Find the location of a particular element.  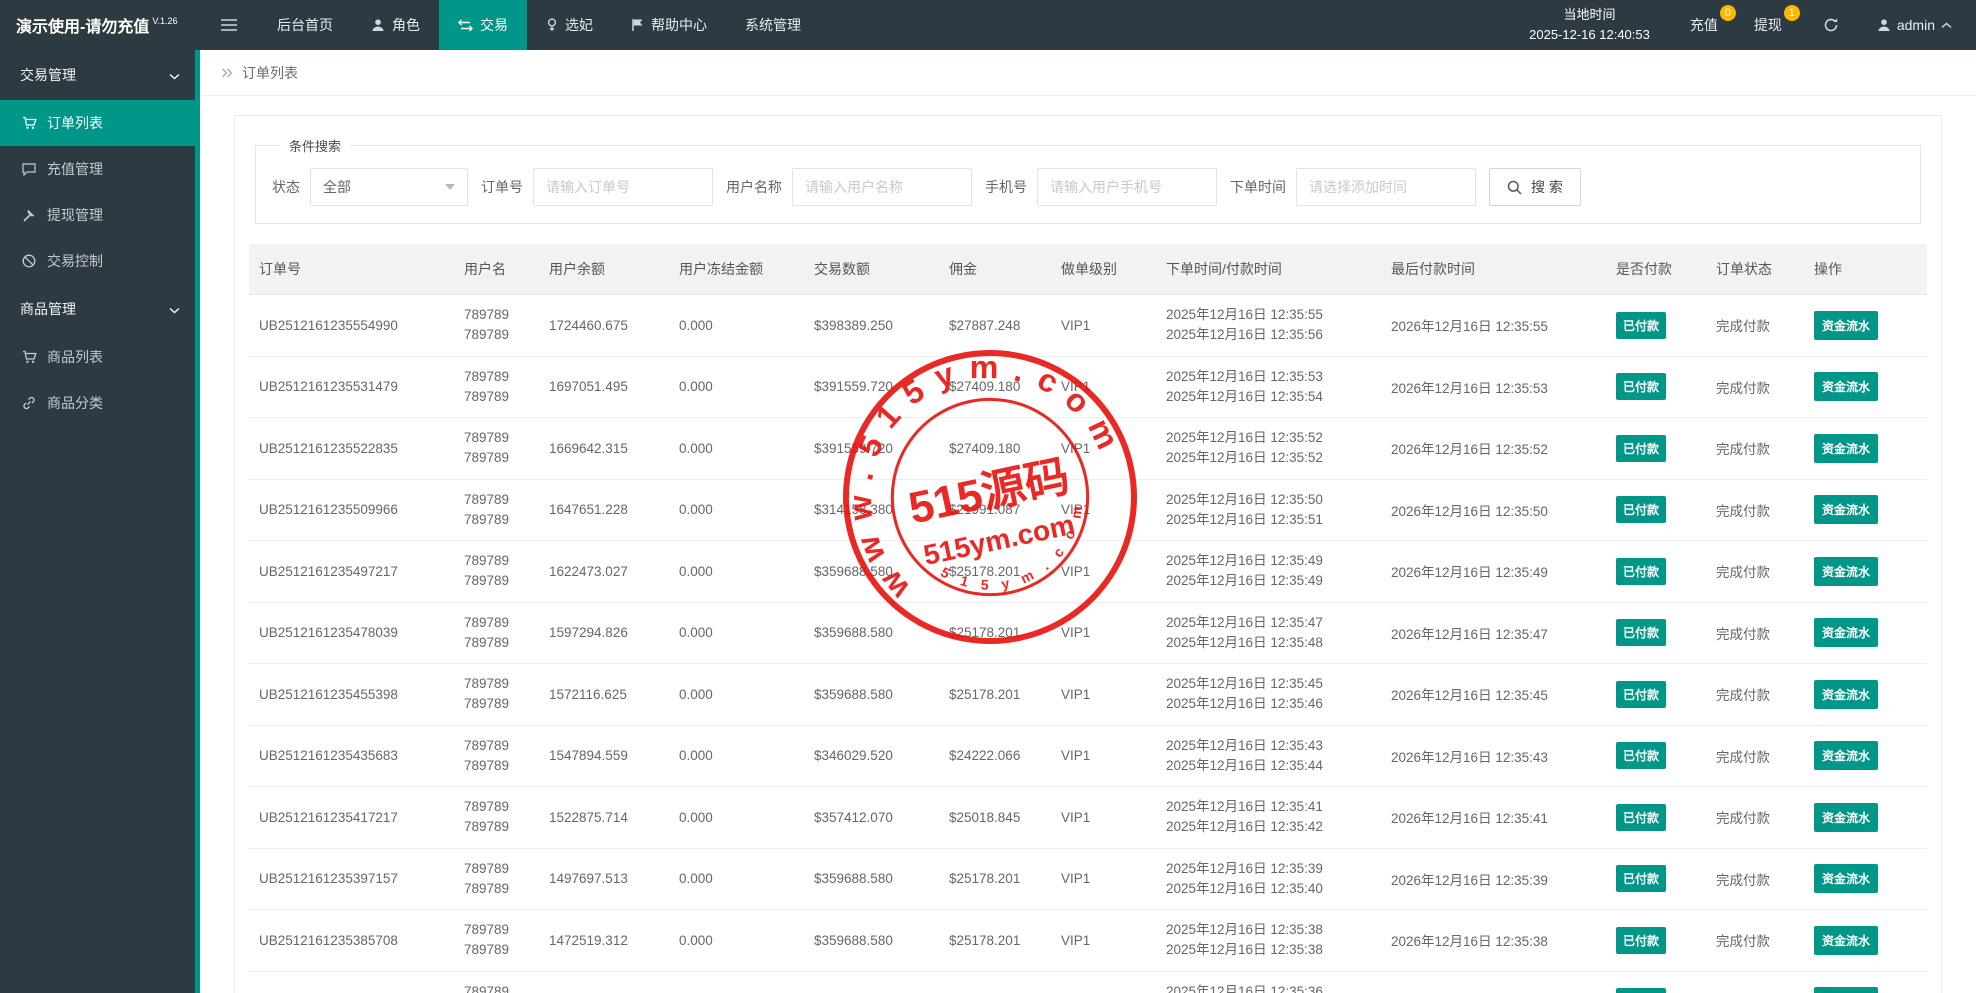

nav-item-role: 角色 is located at coordinates (395, 25).